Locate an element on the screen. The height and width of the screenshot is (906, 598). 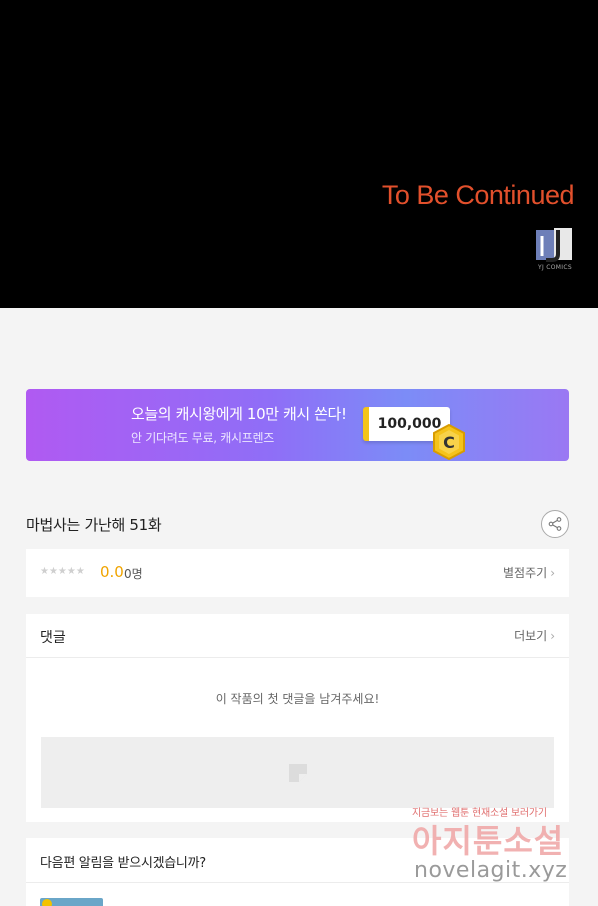
share-button is located at coordinates (555, 524).